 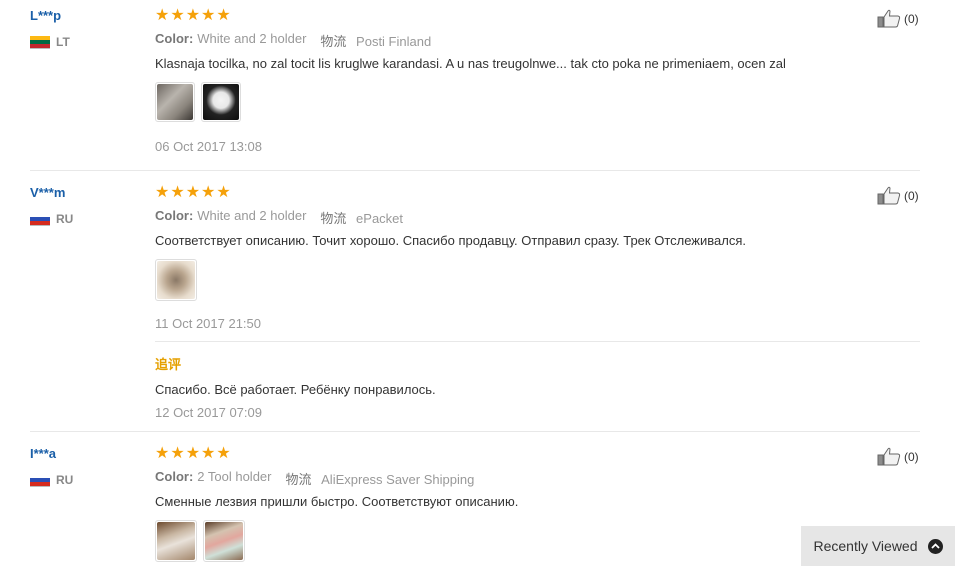 What do you see at coordinates (208, 146) in the screenshot?
I see `review-date: 06 Oct 2017 13:08` at bounding box center [208, 146].